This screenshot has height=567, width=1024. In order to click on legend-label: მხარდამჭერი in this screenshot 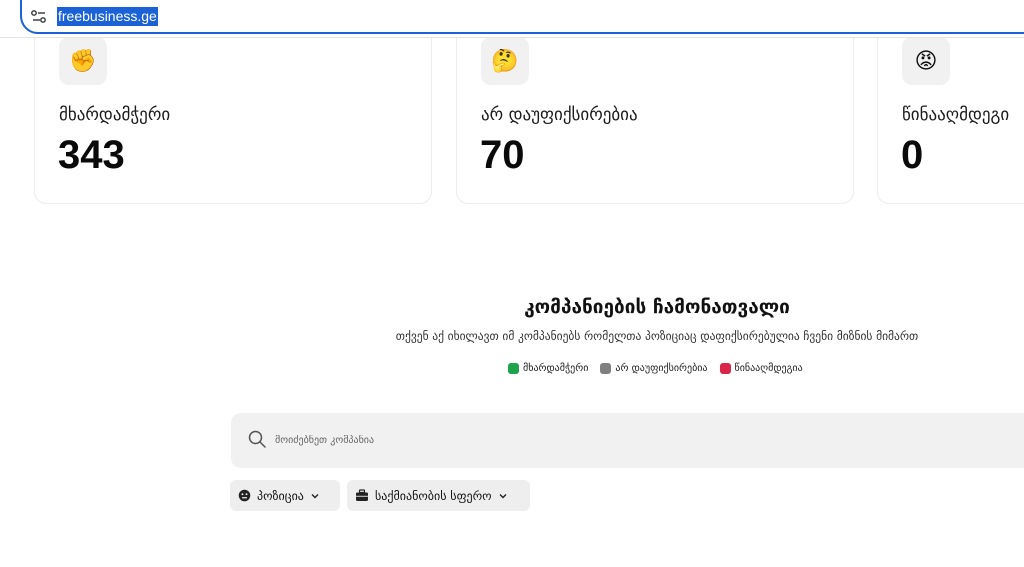, I will do `click(556, 368)`.